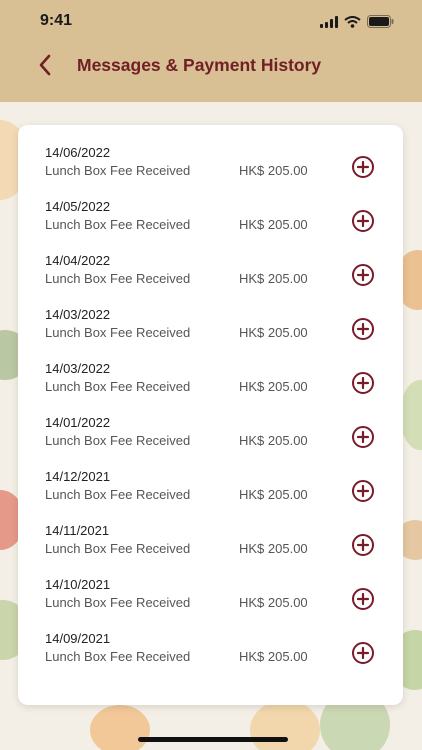 Image resolution: width=422 pixels, height=750 pixels. Describe the element at coordinates (211, 51) in the screenshot. I see `app-header: 9:41 Messages & Payment History` at that location.